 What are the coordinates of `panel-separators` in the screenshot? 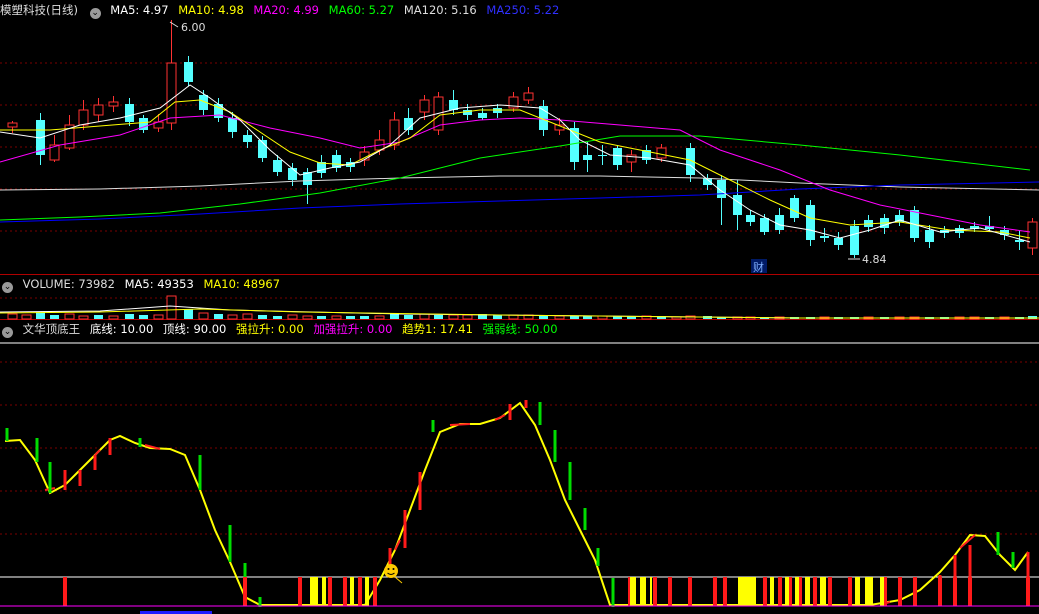 It's located at (519, 297).